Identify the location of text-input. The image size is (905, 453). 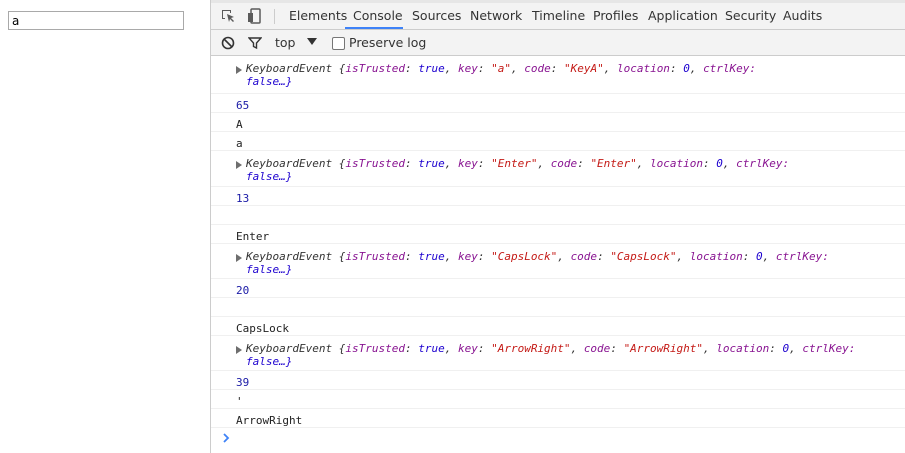
(96, 20).